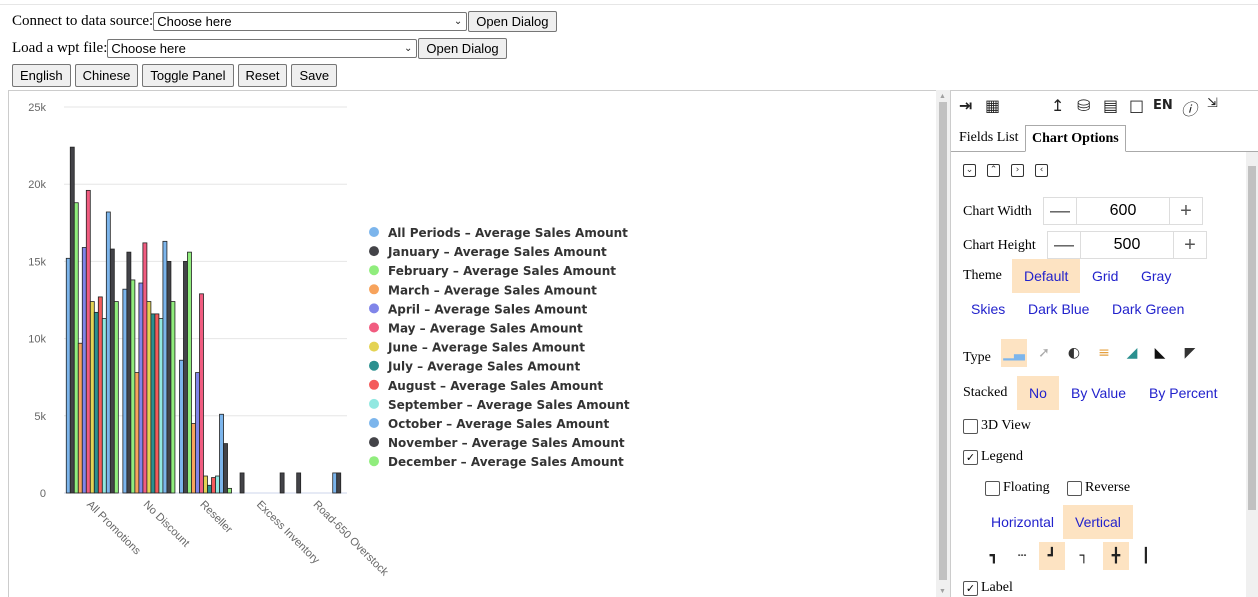  Describe the element at coordinates (1052, 556) in the screenshot. I see `align-bottom-right-icon: ┛` at that location.